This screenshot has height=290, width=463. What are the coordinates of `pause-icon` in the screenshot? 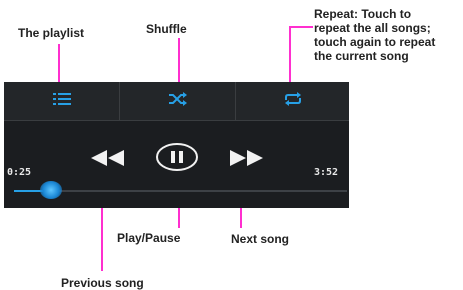 It's located at (177, 159).